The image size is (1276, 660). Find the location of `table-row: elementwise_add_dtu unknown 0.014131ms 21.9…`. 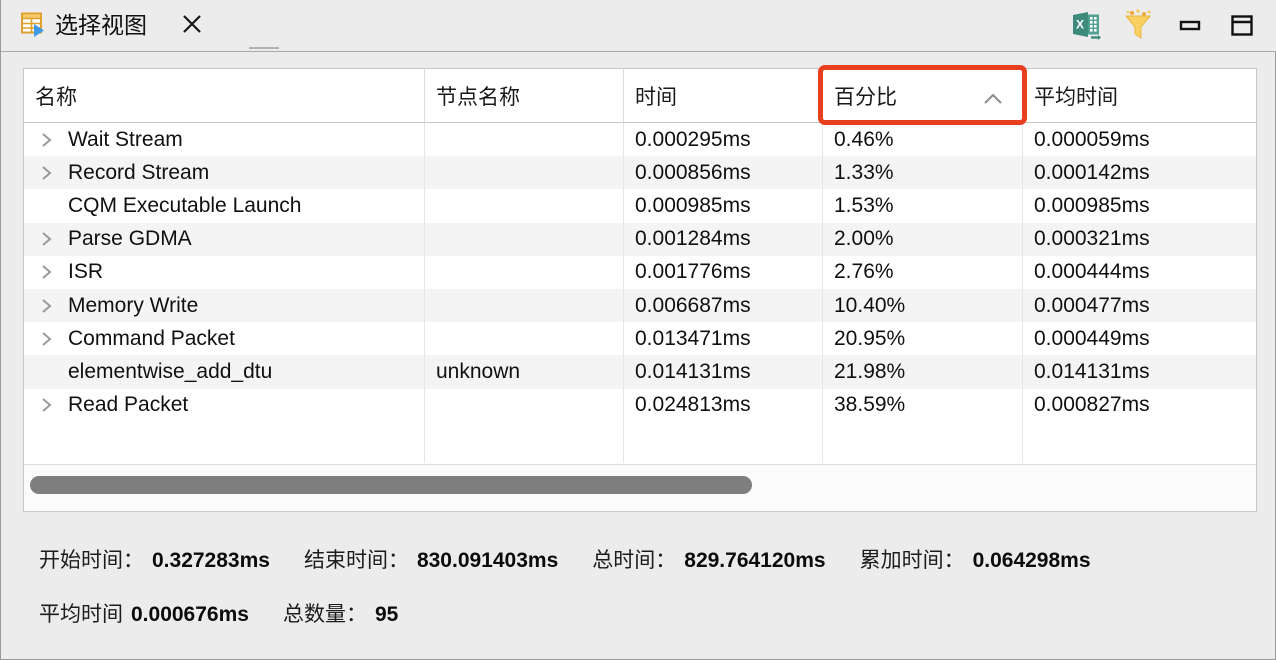

table-row: elementwise_add_dtu unknown 0.014131ms 21.9… is located at coordinates (640, 372).